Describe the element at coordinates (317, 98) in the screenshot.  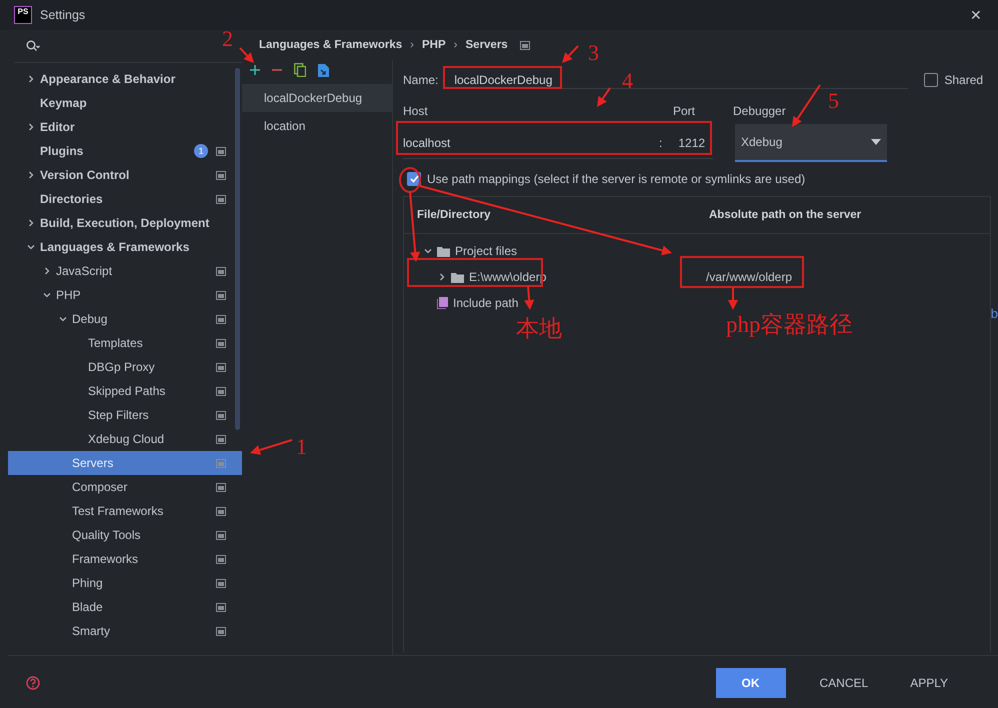
I see `server-item: localDockerDebug` at that location.